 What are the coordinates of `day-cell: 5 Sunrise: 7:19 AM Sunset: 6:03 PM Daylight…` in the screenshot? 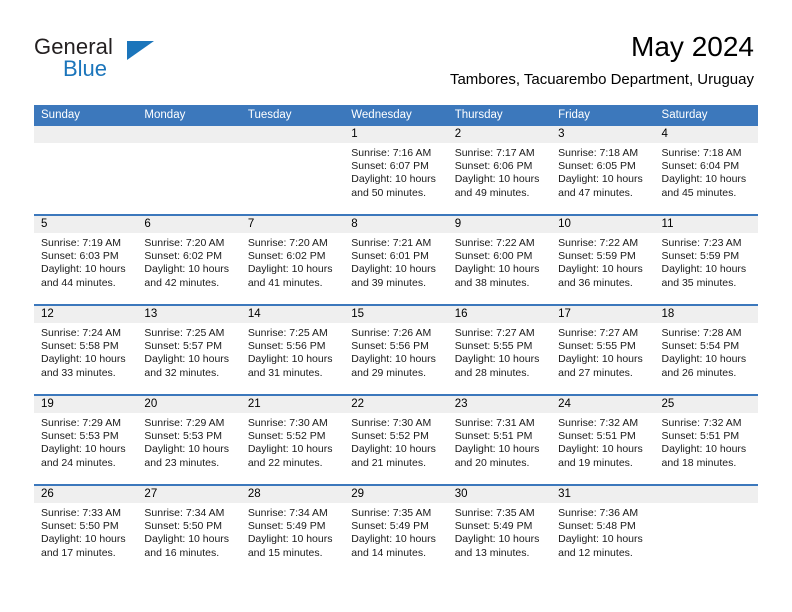 It's located at (86, 260).